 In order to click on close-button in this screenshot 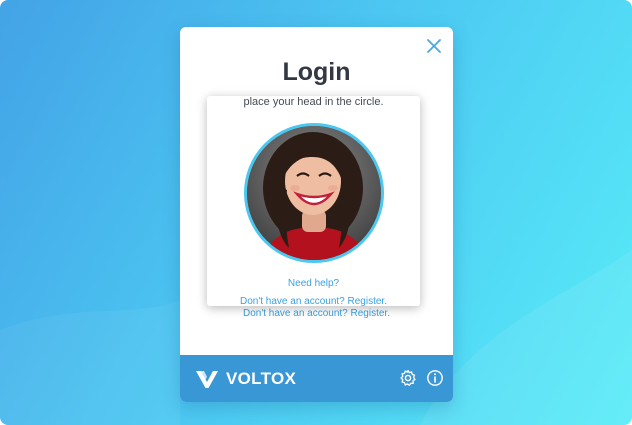, I will do `click(434, 46)`.